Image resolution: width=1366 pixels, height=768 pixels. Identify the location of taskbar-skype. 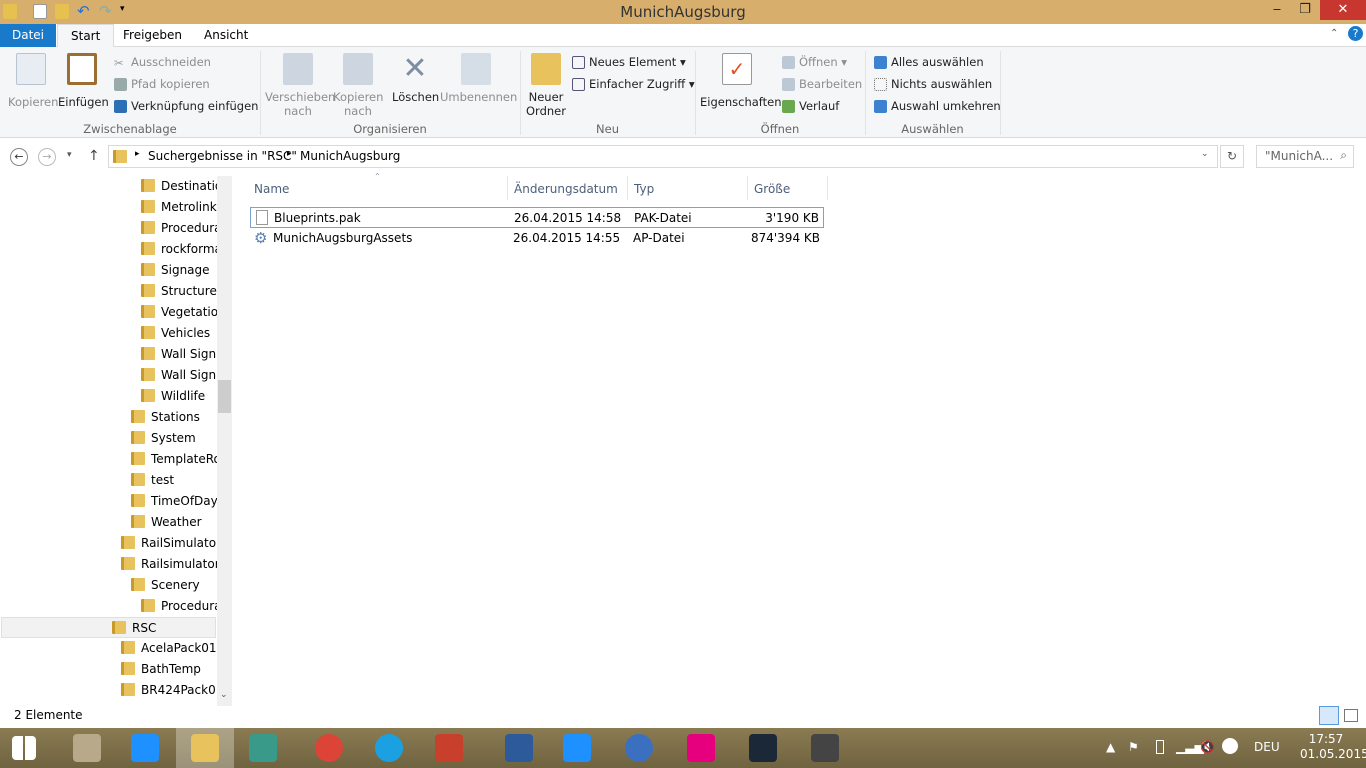
(389, 748).